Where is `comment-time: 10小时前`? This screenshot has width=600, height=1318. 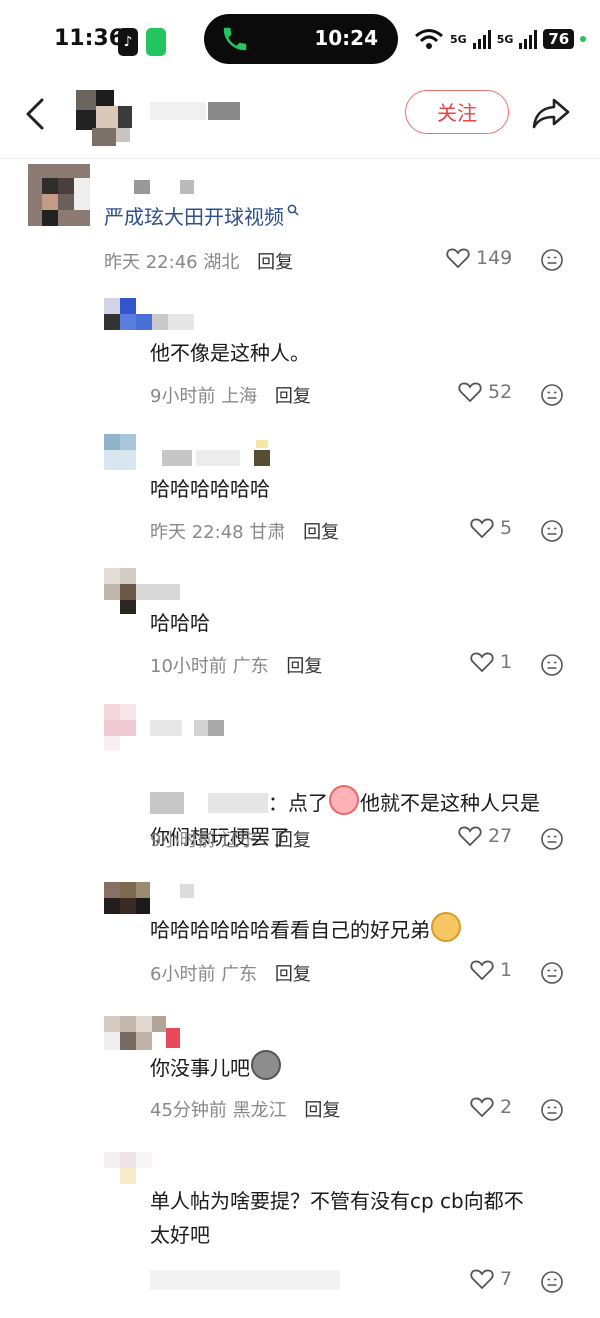
comment-time: 10小时前 is located at coordinates (188, 666).